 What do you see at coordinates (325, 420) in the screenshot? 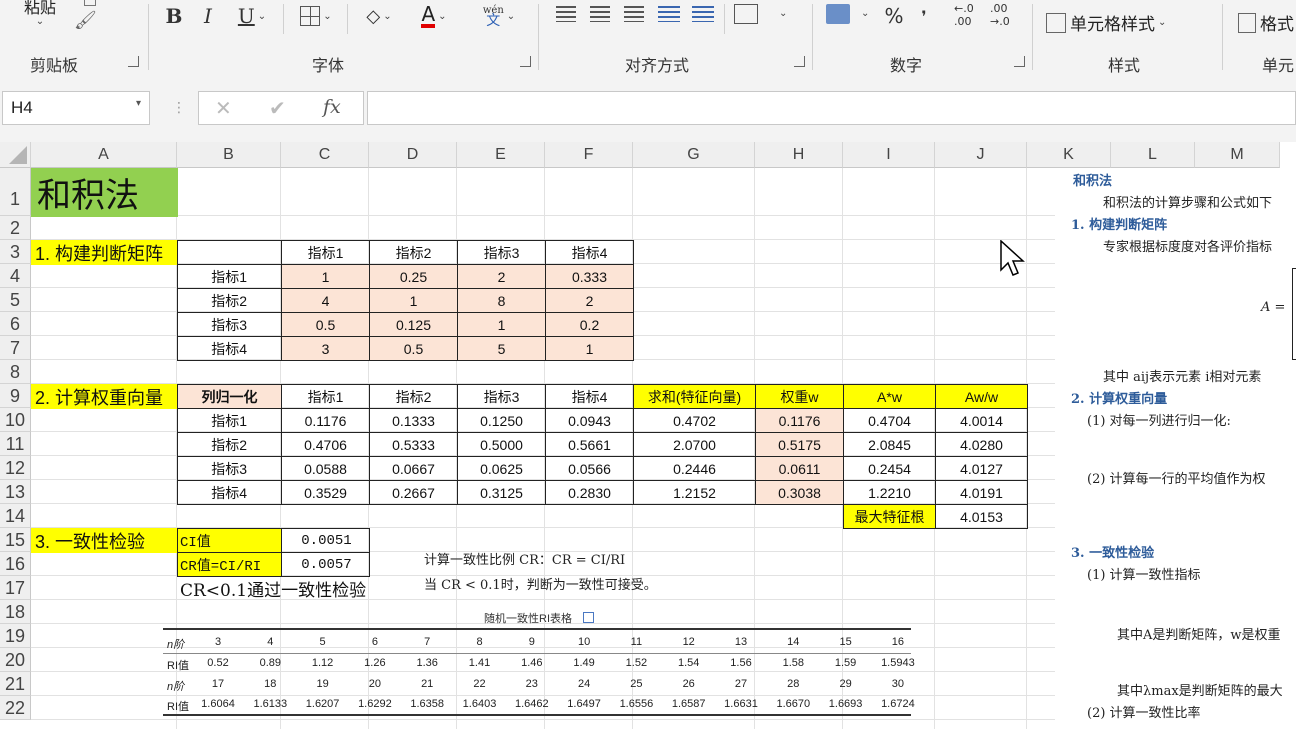
I see `normalized-value-cell: 0.1176` at bounding box center [325, 420].